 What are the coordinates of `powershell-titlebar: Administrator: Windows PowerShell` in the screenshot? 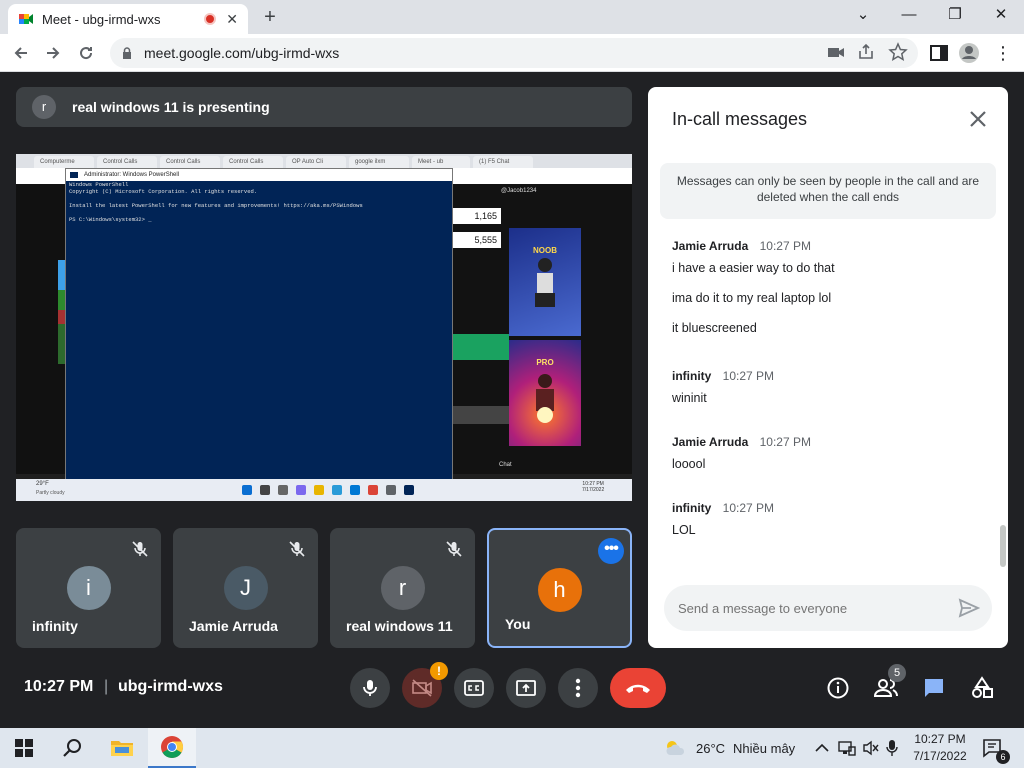 It's located at (259, 175).